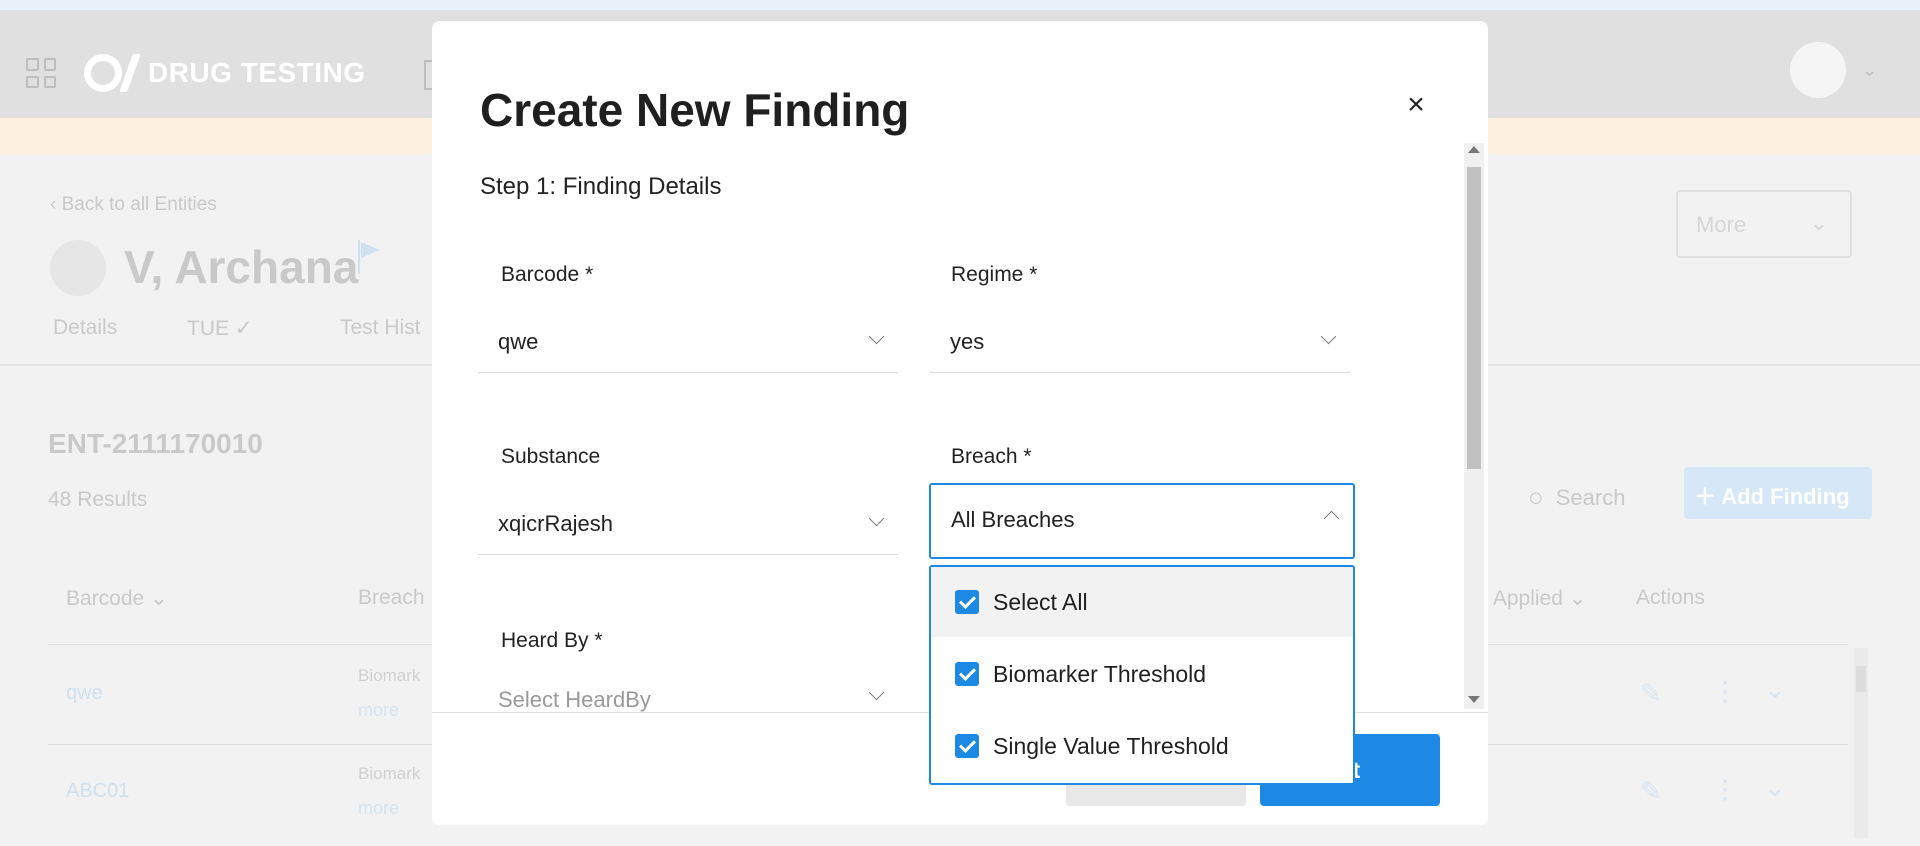 Image resolution: width=1920 pixels, height=846 pixels. Describe the element at coordinates (208, 328) in the screenshot. I see `tab-tue-label: TUE` at that location.